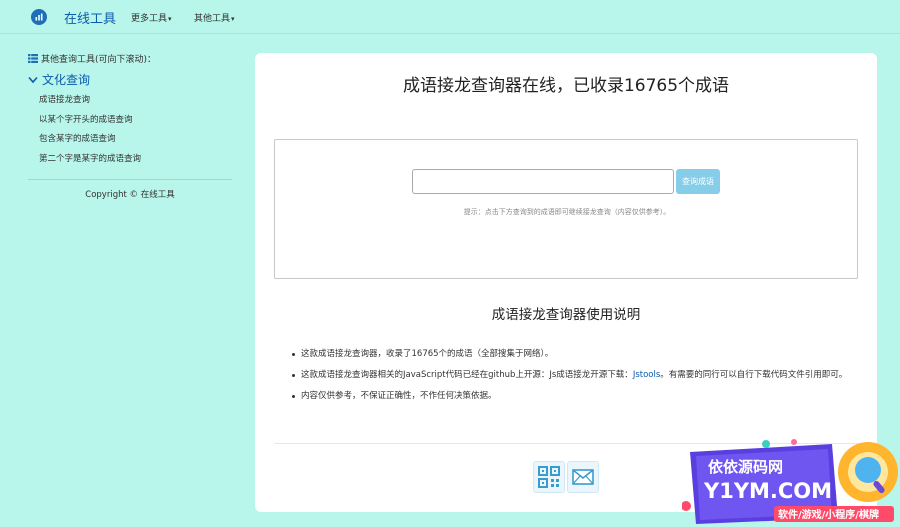 The image size is (900, 527). What do you see at coordinates (566, 315) in the screenshot?
I see `usage-title: 成语接龙查询器使用说明` at bounding box center [566, 315].